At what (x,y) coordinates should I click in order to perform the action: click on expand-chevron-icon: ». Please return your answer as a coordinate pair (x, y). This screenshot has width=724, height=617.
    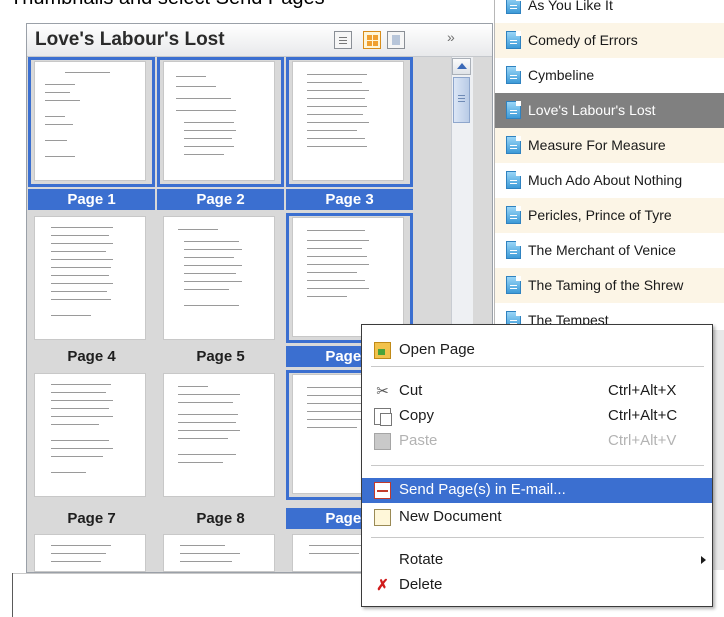
    Looking at the image, I should click on (451, 37).